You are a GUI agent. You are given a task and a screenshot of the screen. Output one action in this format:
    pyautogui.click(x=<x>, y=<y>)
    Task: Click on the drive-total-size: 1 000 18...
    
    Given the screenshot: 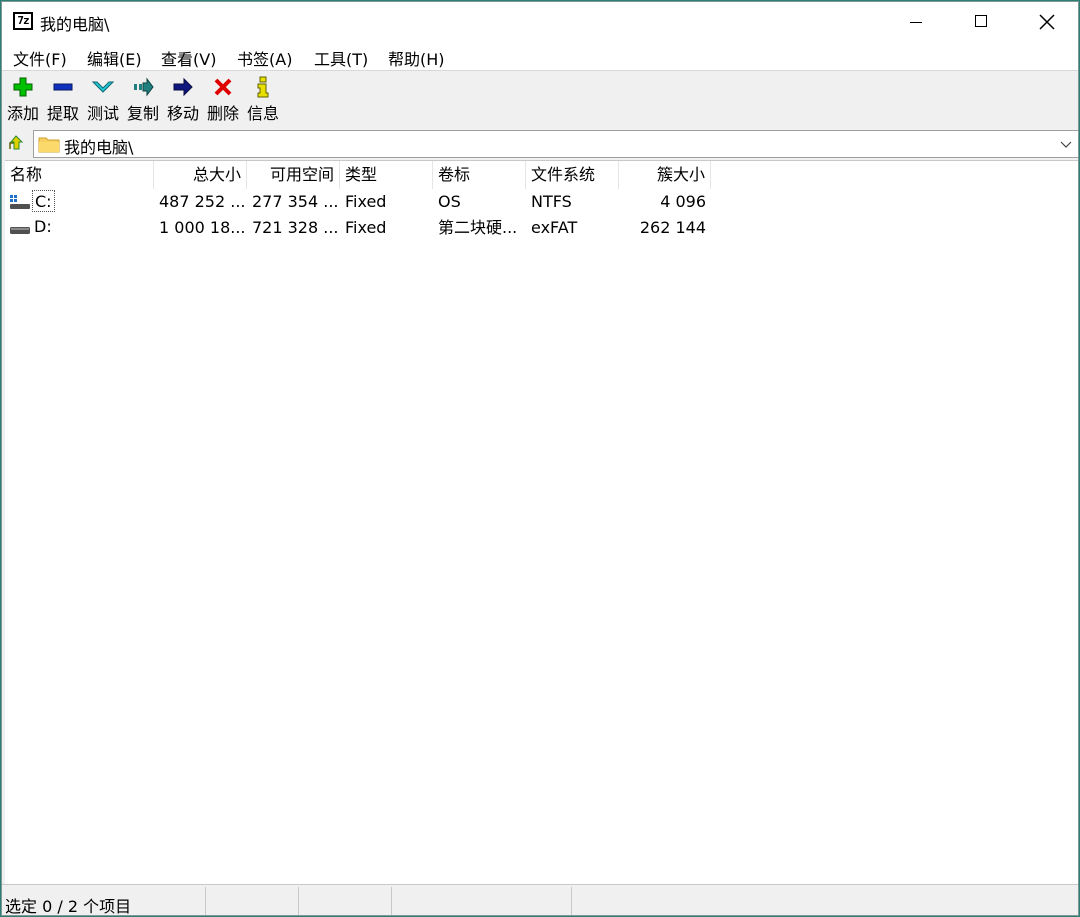 What is the action you would take?
    pyautogui.click(x=202, y=227)
    